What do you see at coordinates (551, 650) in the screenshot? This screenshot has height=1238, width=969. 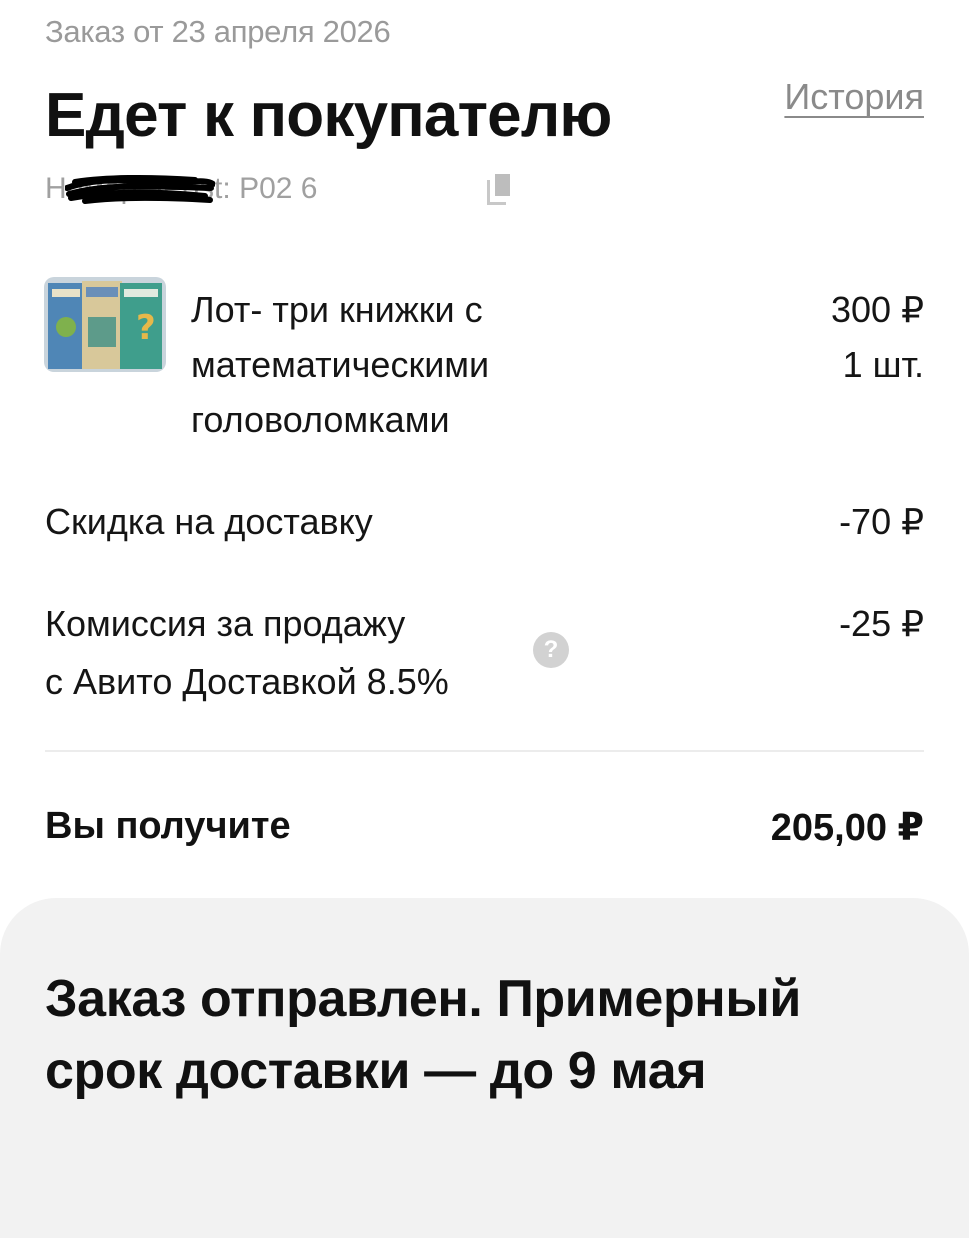 I see `question-circle-icon: ?` at bounding box center [551, 650].